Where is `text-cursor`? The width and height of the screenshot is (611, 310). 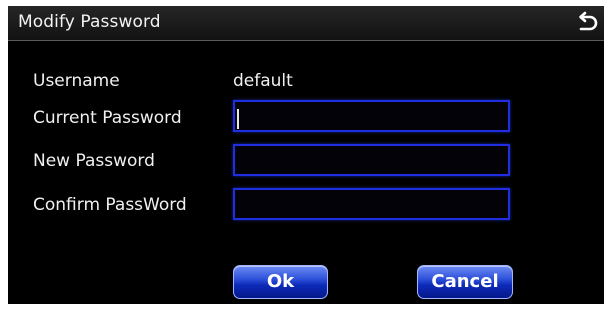
text-cursor is located at coordinates (238, 119).